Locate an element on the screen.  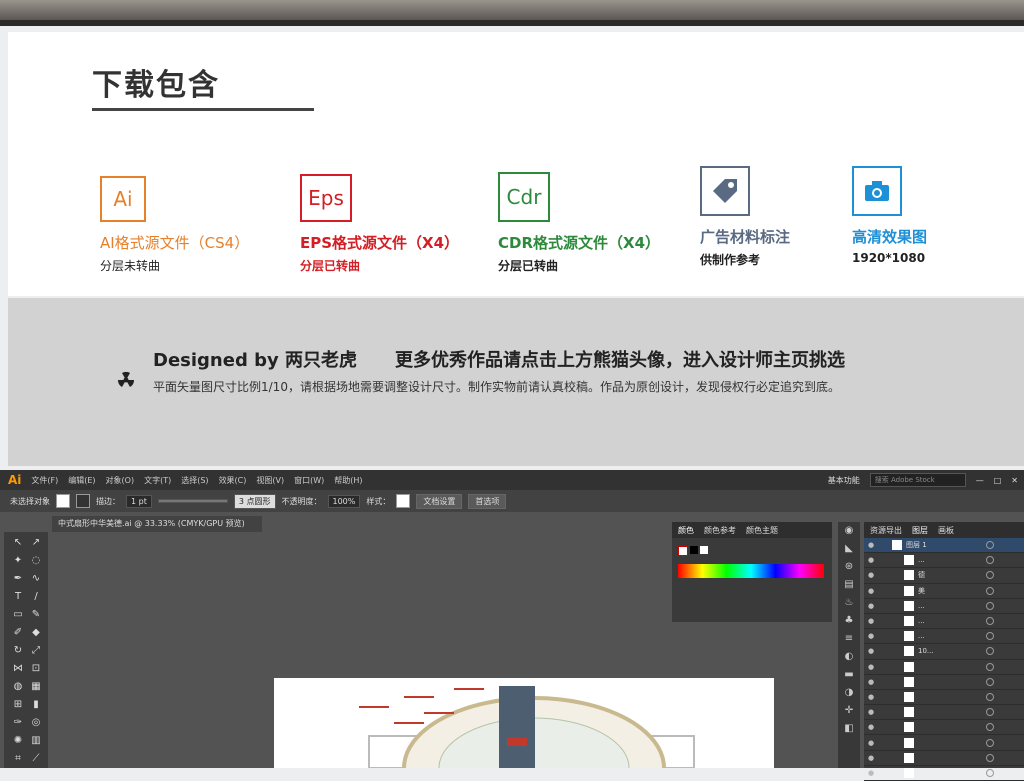
stroke-swatch is located at coordinates (83, 501).